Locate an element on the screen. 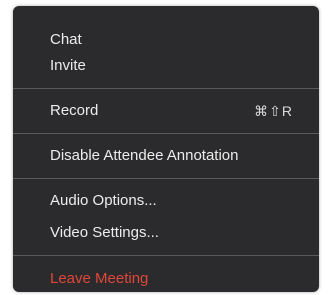 The image size is (330, 295). menu-item-leave-meeting: Leave Meeting is located at coordinates (166, 279).